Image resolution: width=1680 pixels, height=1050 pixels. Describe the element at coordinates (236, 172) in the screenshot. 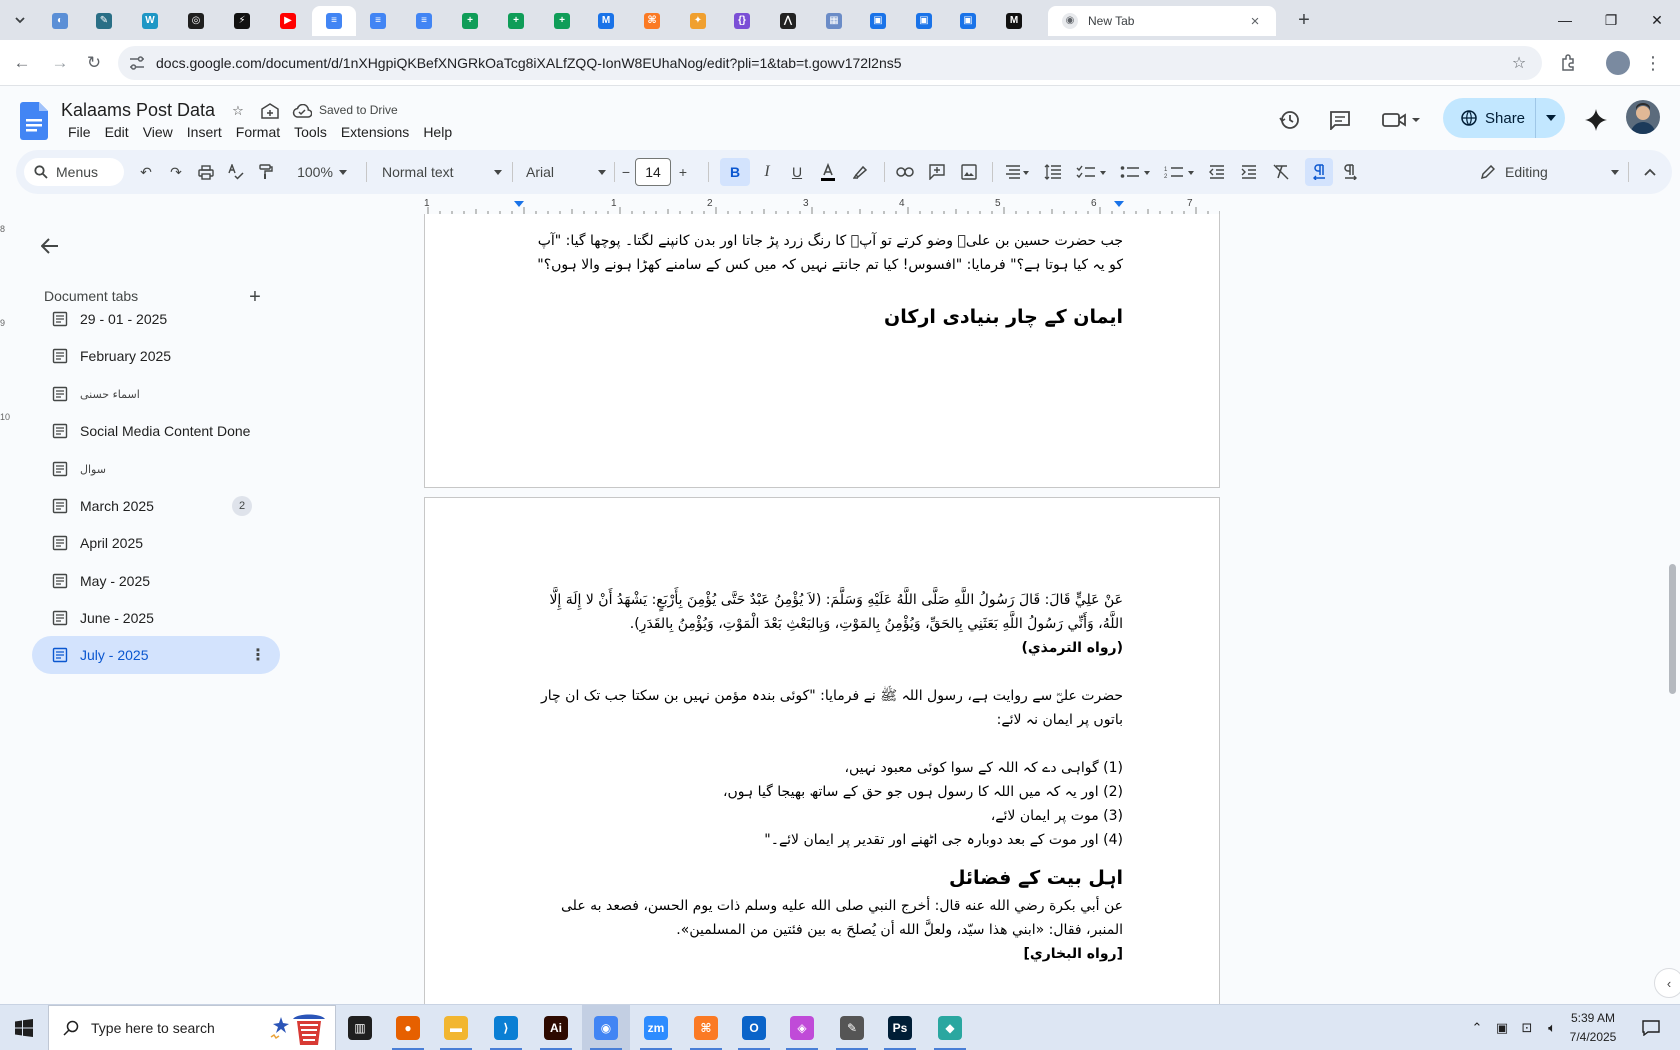

I see `spellcheck-button` at that location.